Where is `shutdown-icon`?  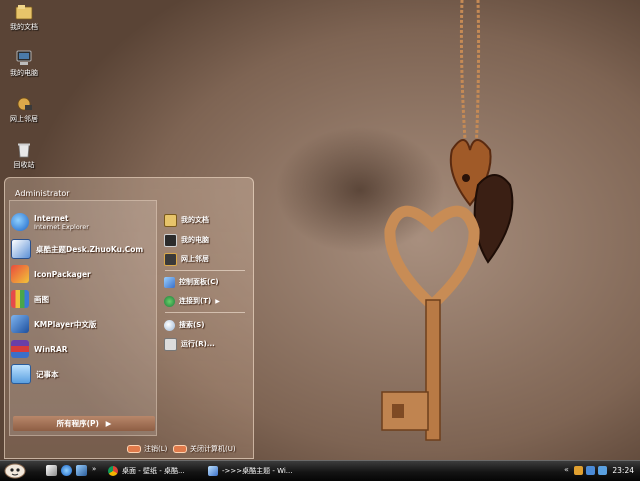 shutdown-icon is located at coordinates (180, 449).